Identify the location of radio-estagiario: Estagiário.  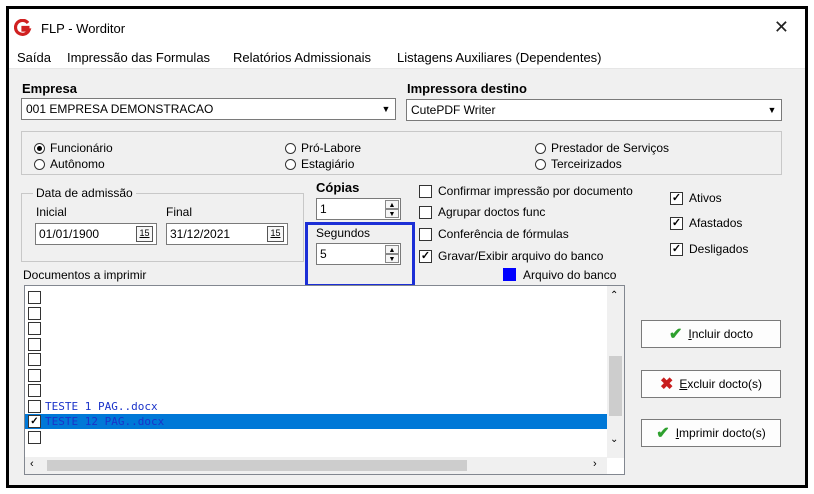
(319, 164).